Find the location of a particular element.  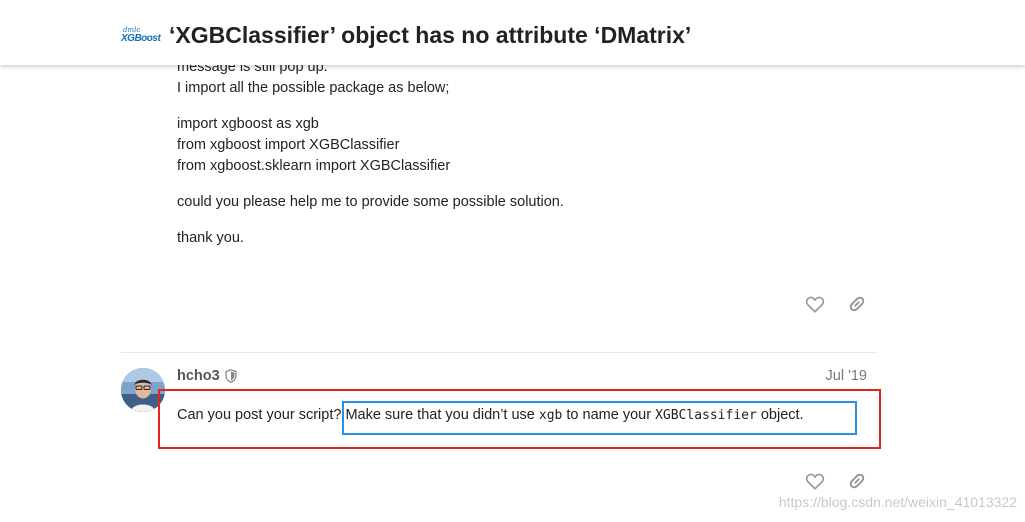

post-divider is located at coordinates (499, 352).